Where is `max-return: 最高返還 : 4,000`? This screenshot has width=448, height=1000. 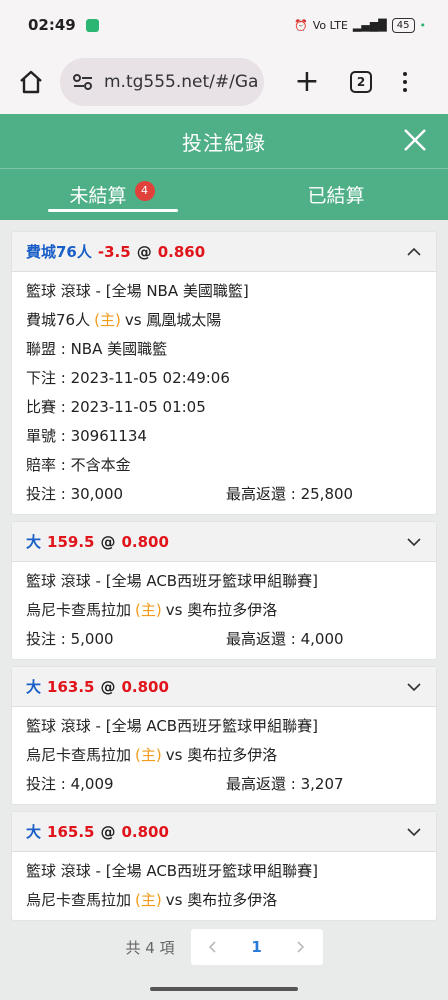 max-return: 最高返還 : 4,000 is located at coordinates (285, 639).